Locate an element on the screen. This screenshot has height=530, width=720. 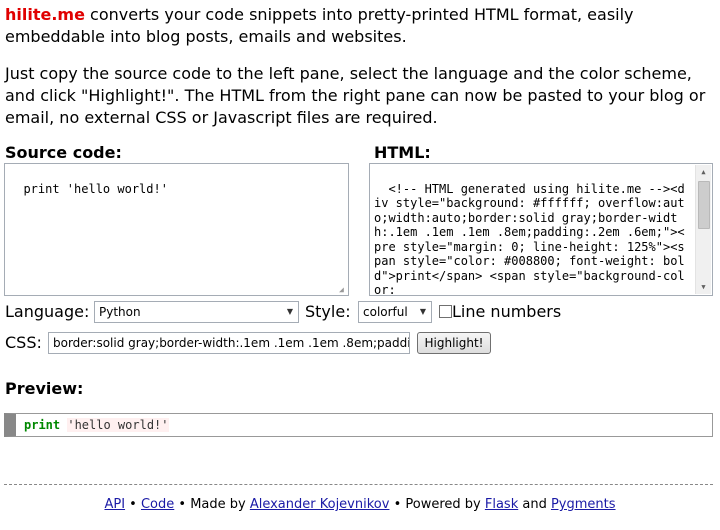
style-selected-value: colorful is located at coordinates (385, 312).